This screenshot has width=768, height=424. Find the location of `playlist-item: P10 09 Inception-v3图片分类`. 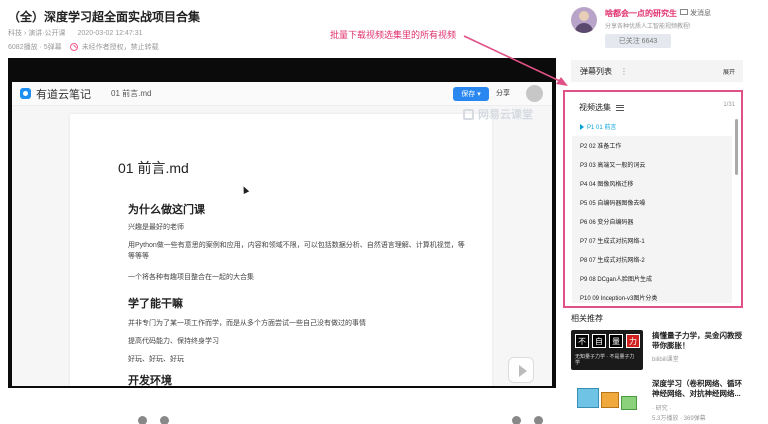

playlist-item: P10 09 Inception-v3图片分类 is located at coordinates (652, 295).